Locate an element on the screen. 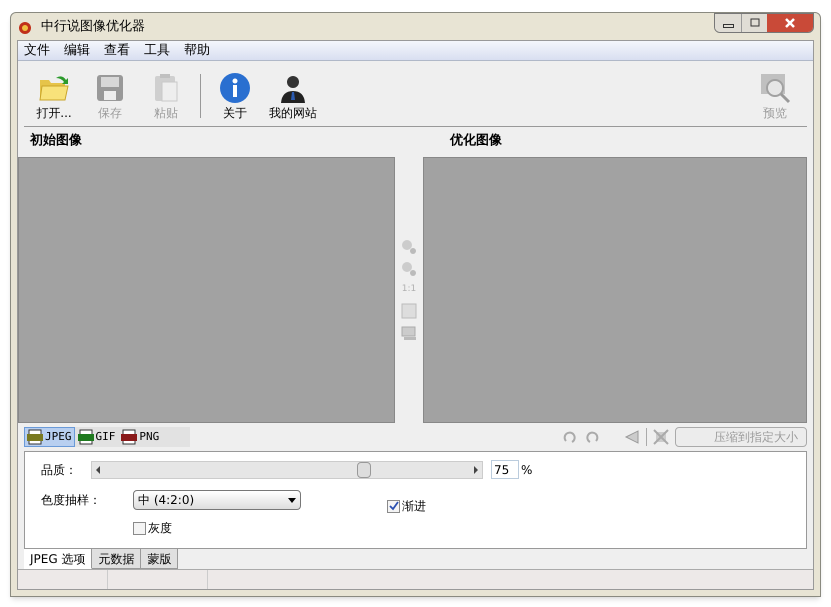 Image resolution: width=831 pixels, height=607 pixels. zoom-in-icon is located at coordinates (409, 247).